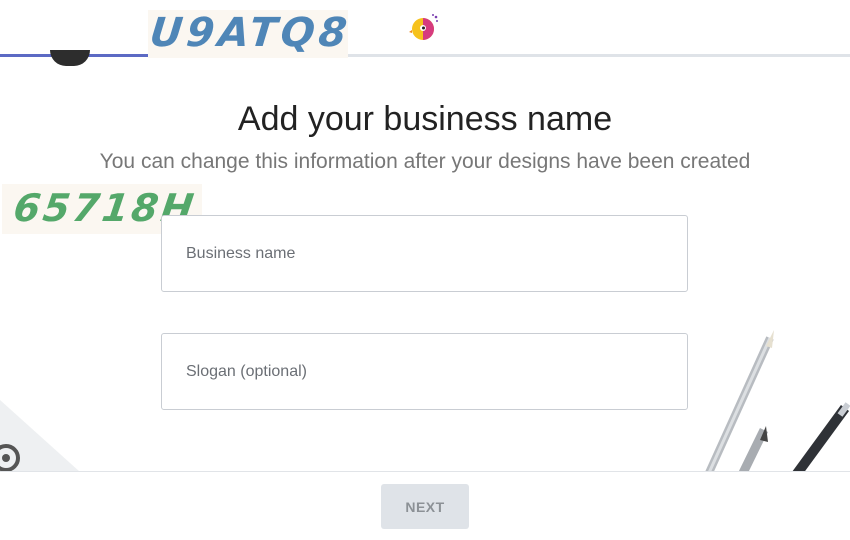 This screenshot has height=540, width=850. I want to click on business-name-input, so click(424, 253).